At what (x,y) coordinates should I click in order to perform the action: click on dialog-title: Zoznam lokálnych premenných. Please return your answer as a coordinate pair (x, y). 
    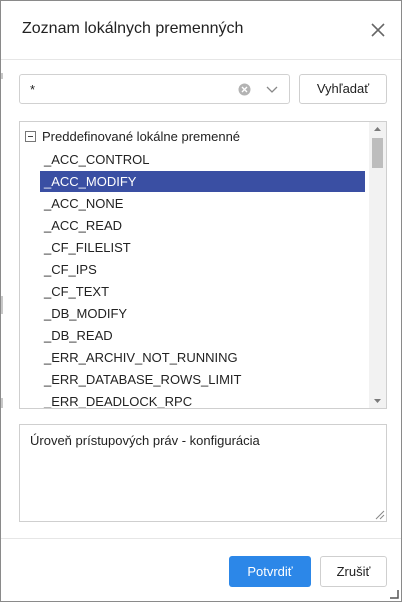
    Looking at the image, I should click on (133, 28).